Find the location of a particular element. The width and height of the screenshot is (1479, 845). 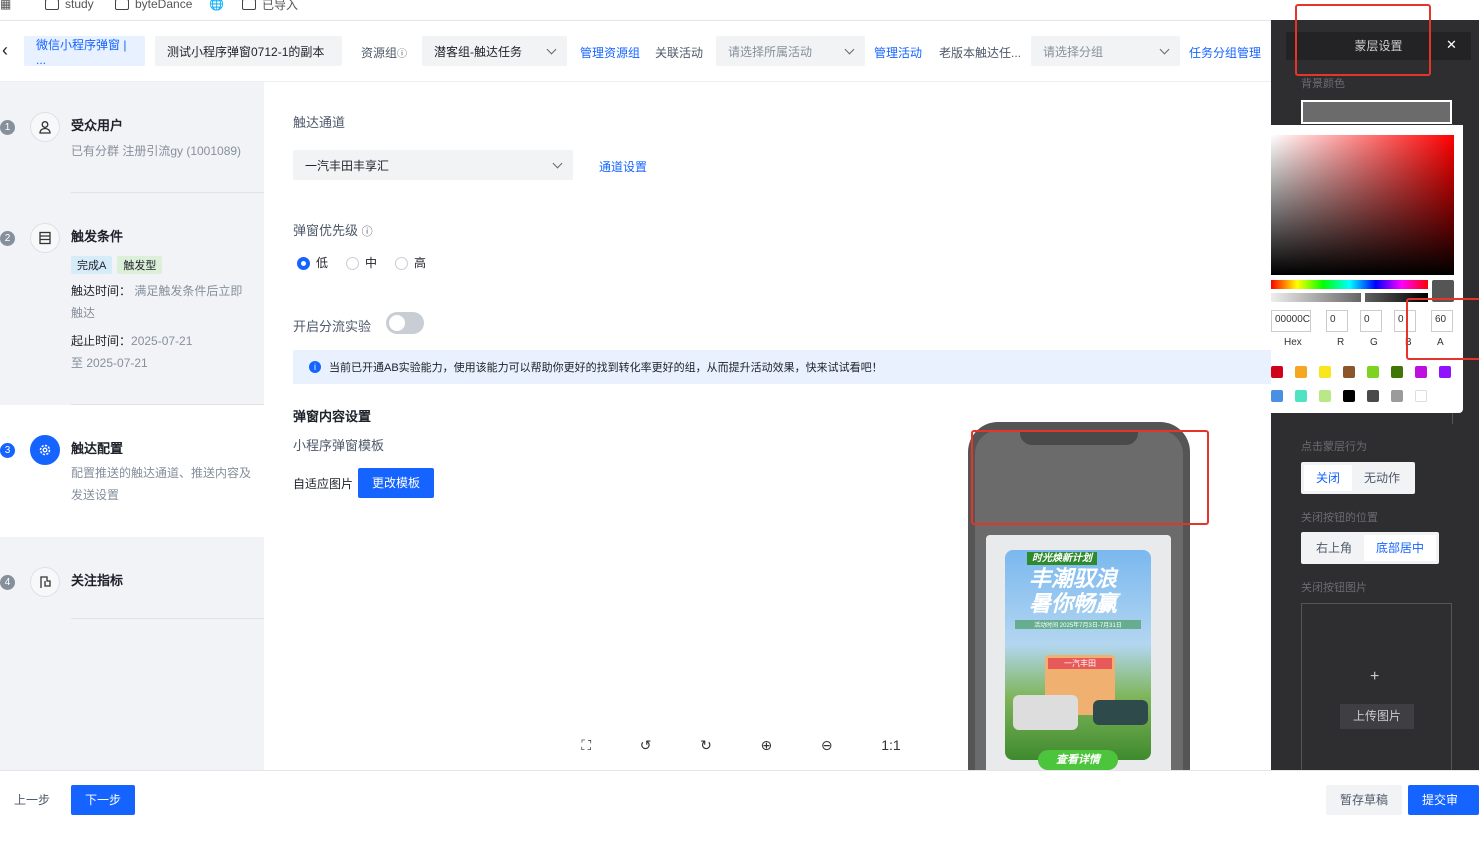

r-input: 0 is located at coordinates (1337, 321).